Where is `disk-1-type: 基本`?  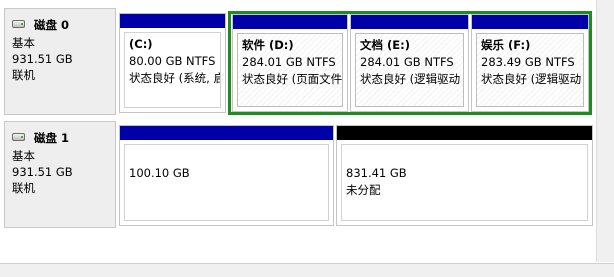
disk-1-type: 基本 is located at coordinates (23, 156).